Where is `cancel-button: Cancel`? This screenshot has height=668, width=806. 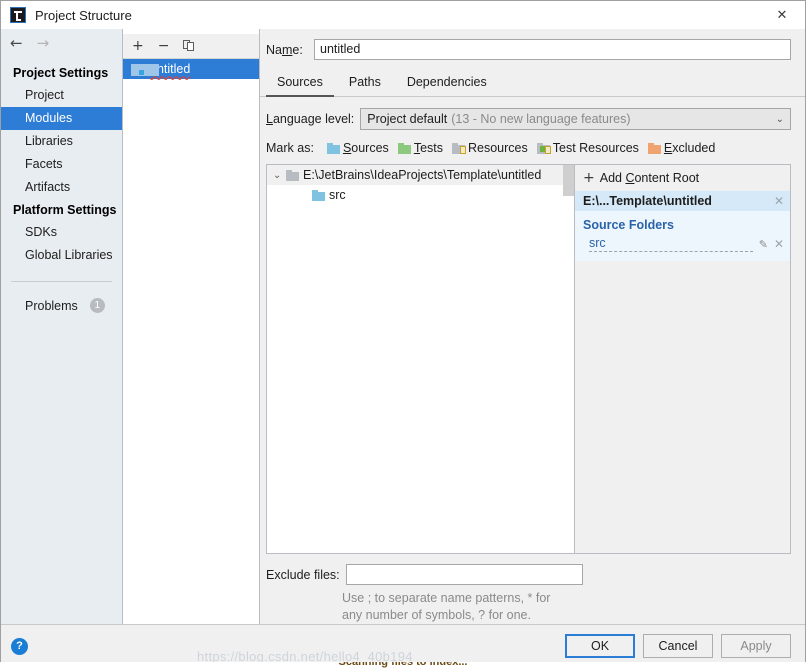
cancel-button: Cancel is located at coordinates (678, 646).